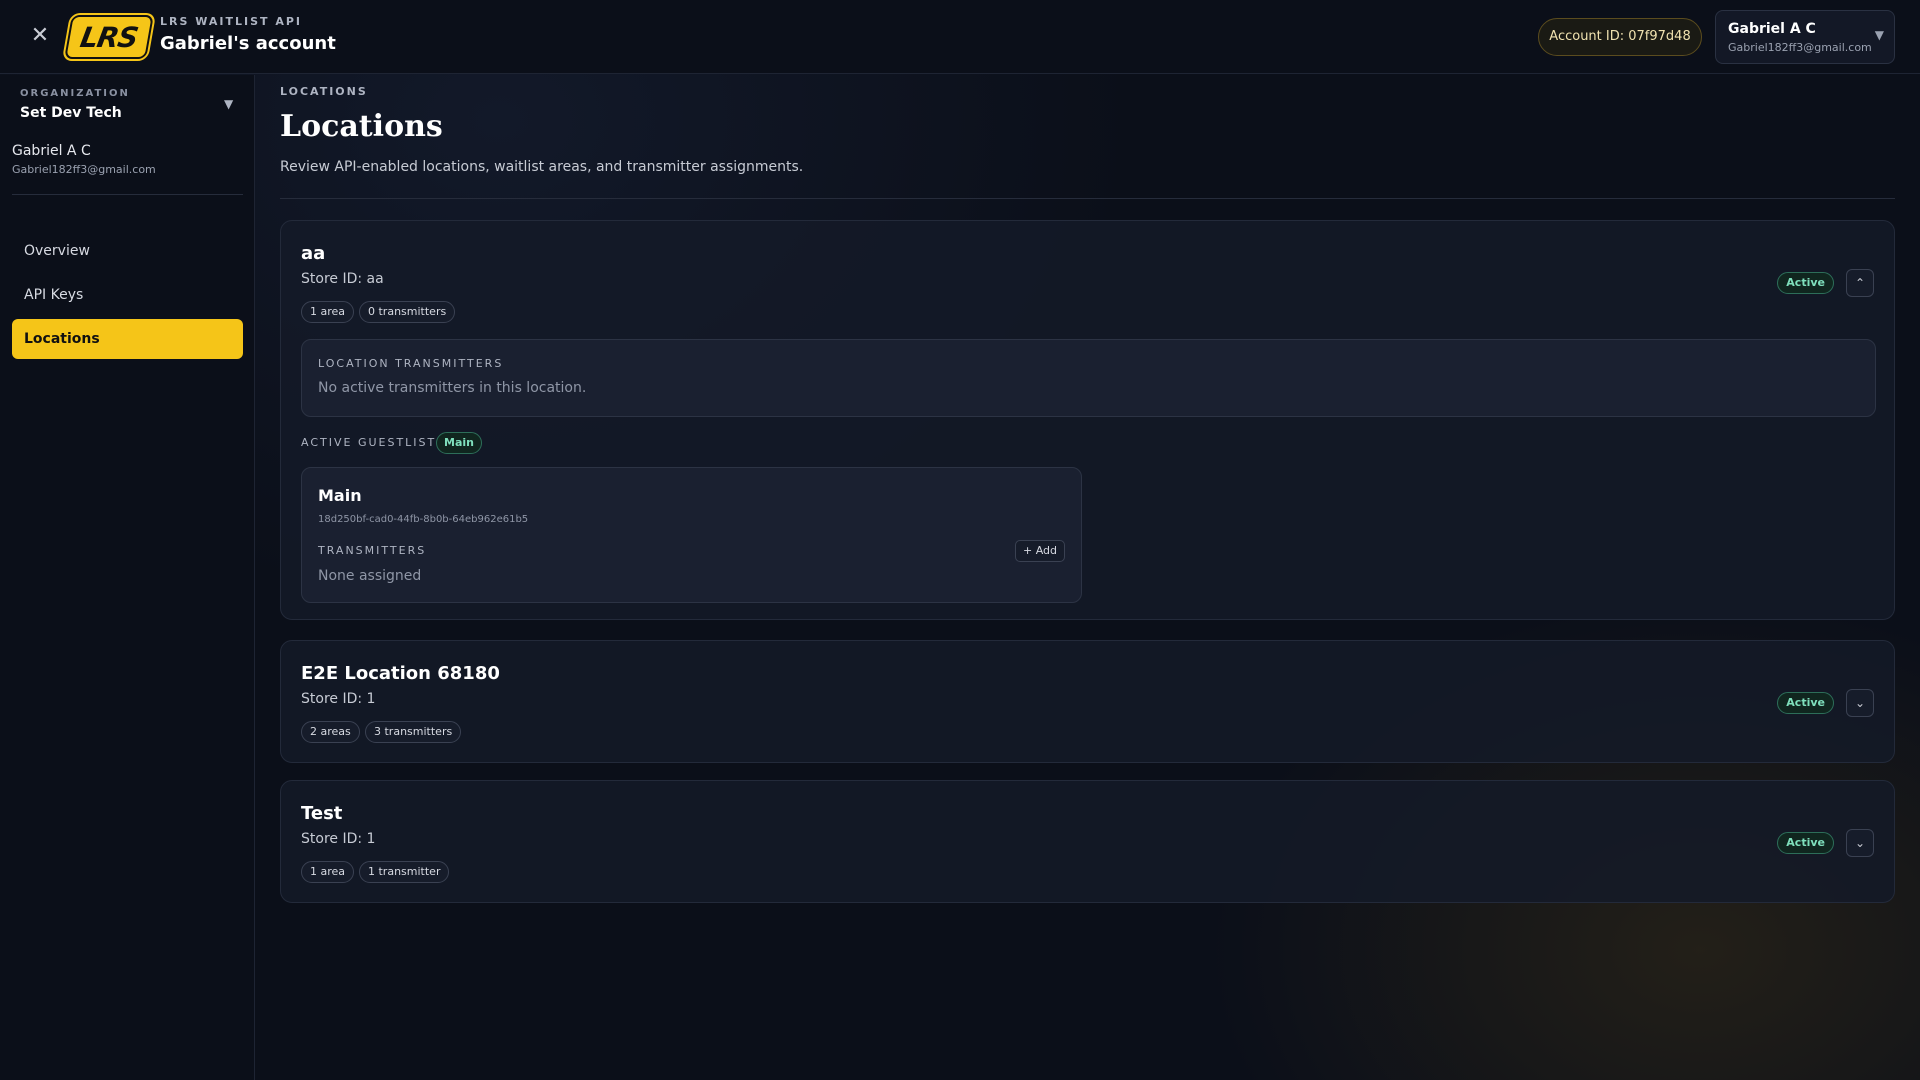 The height and width of the screenshot is (1080, 1920). Describe the element at coordinates (71, 113) in the screenshot. I see `organization-name: Set Dev Tech` at that location.